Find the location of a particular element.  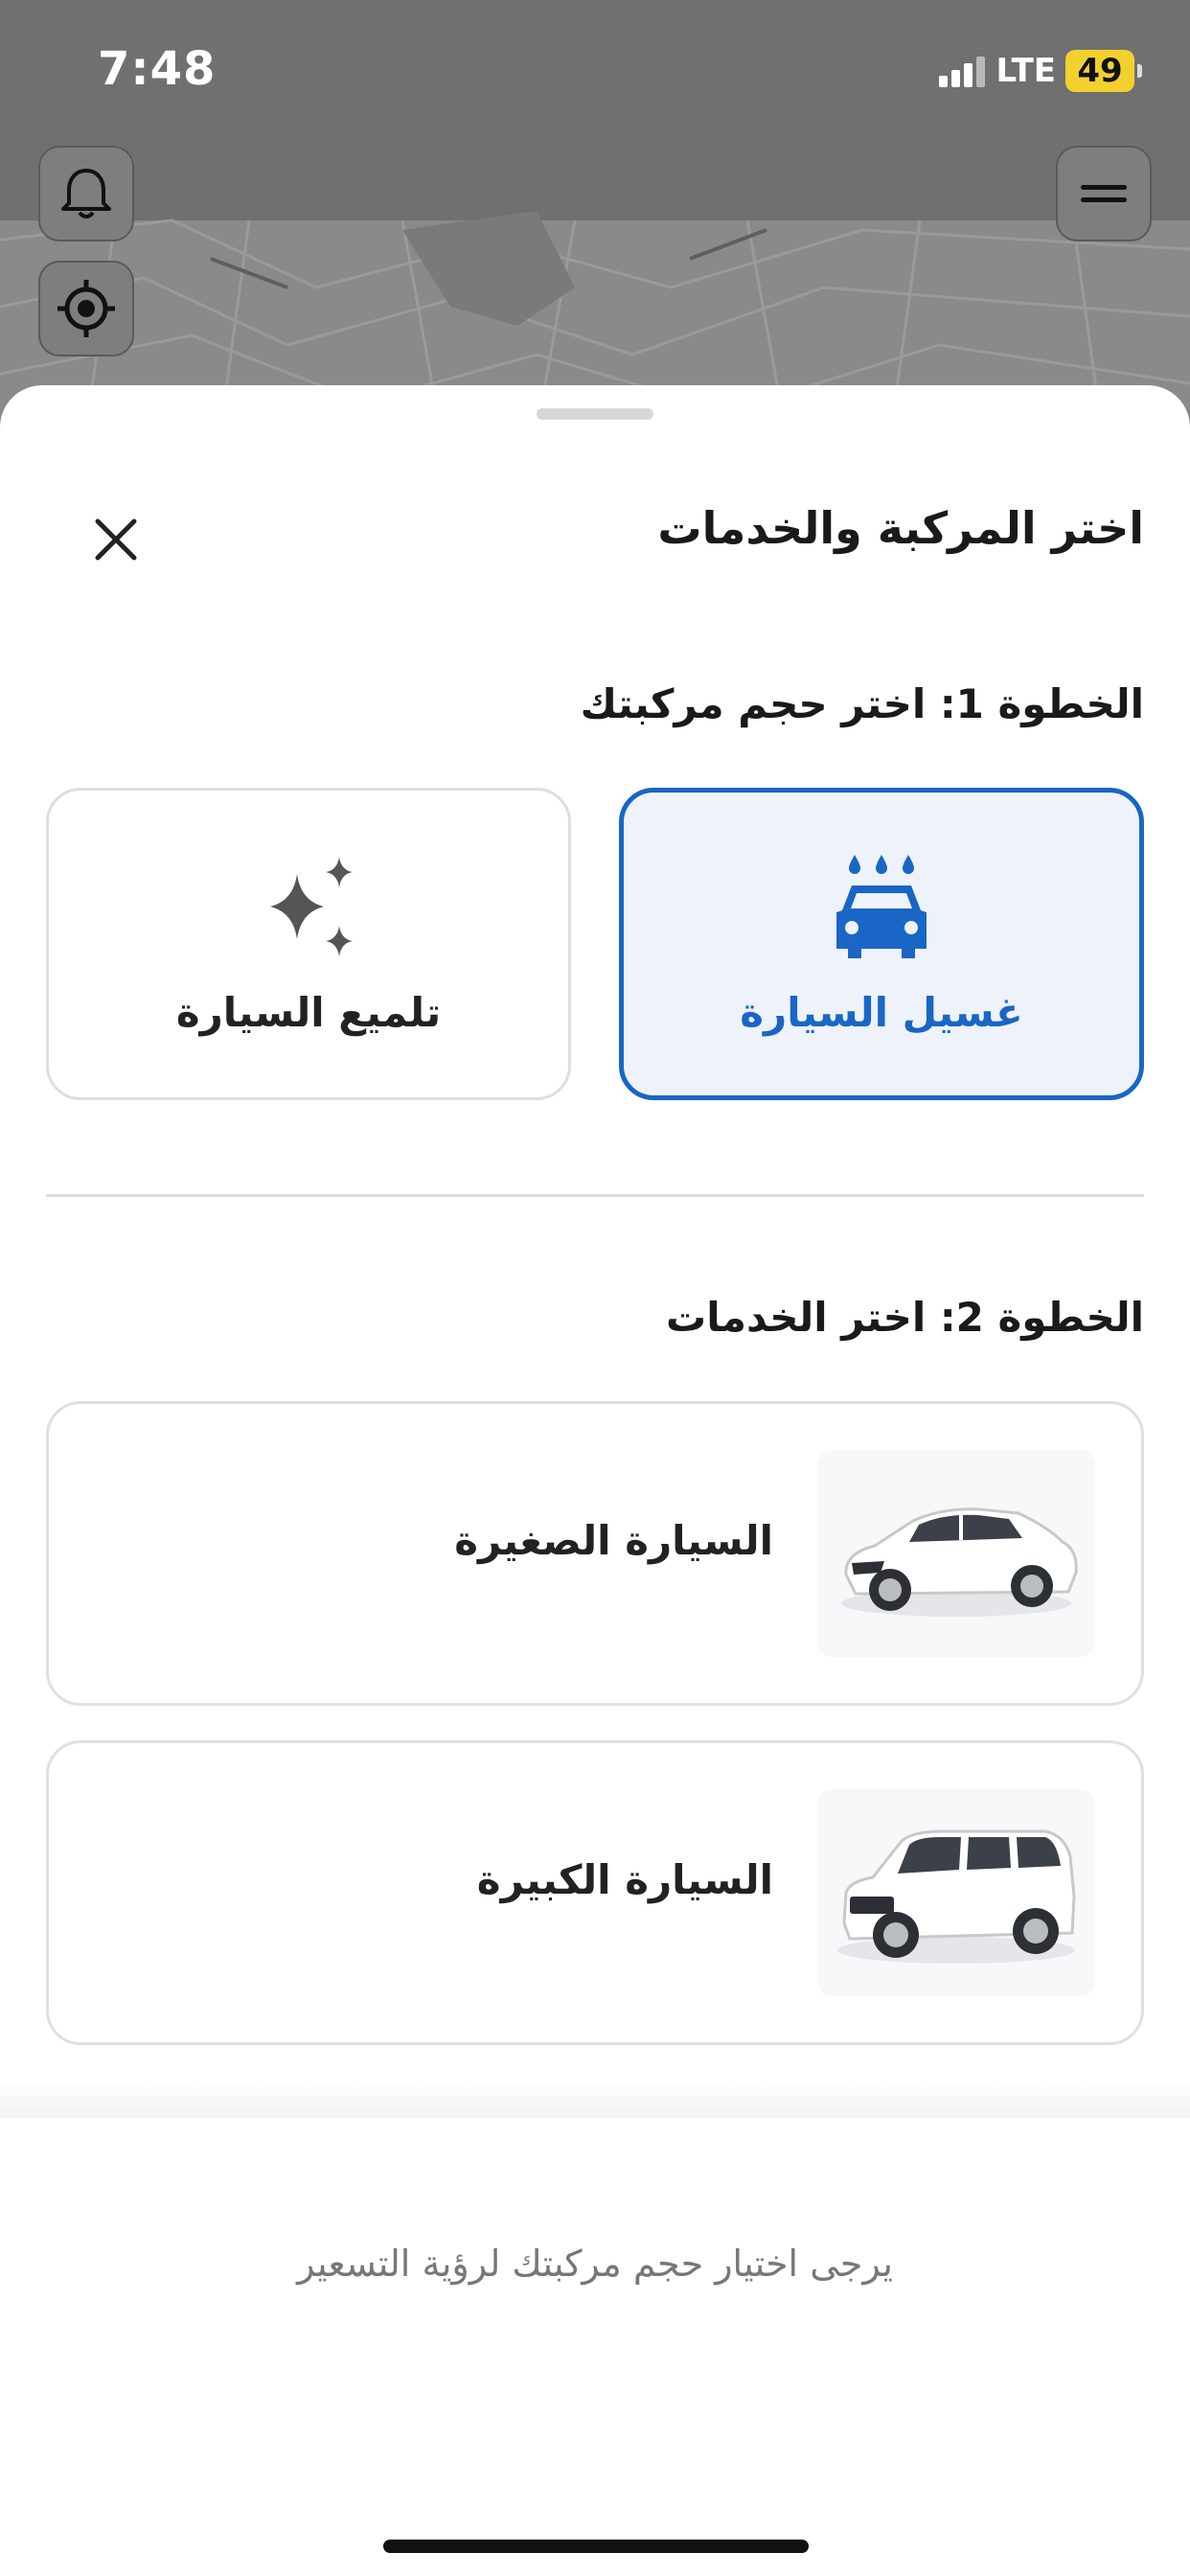

status-time: 7:48 is located at coordinates (158, 69).